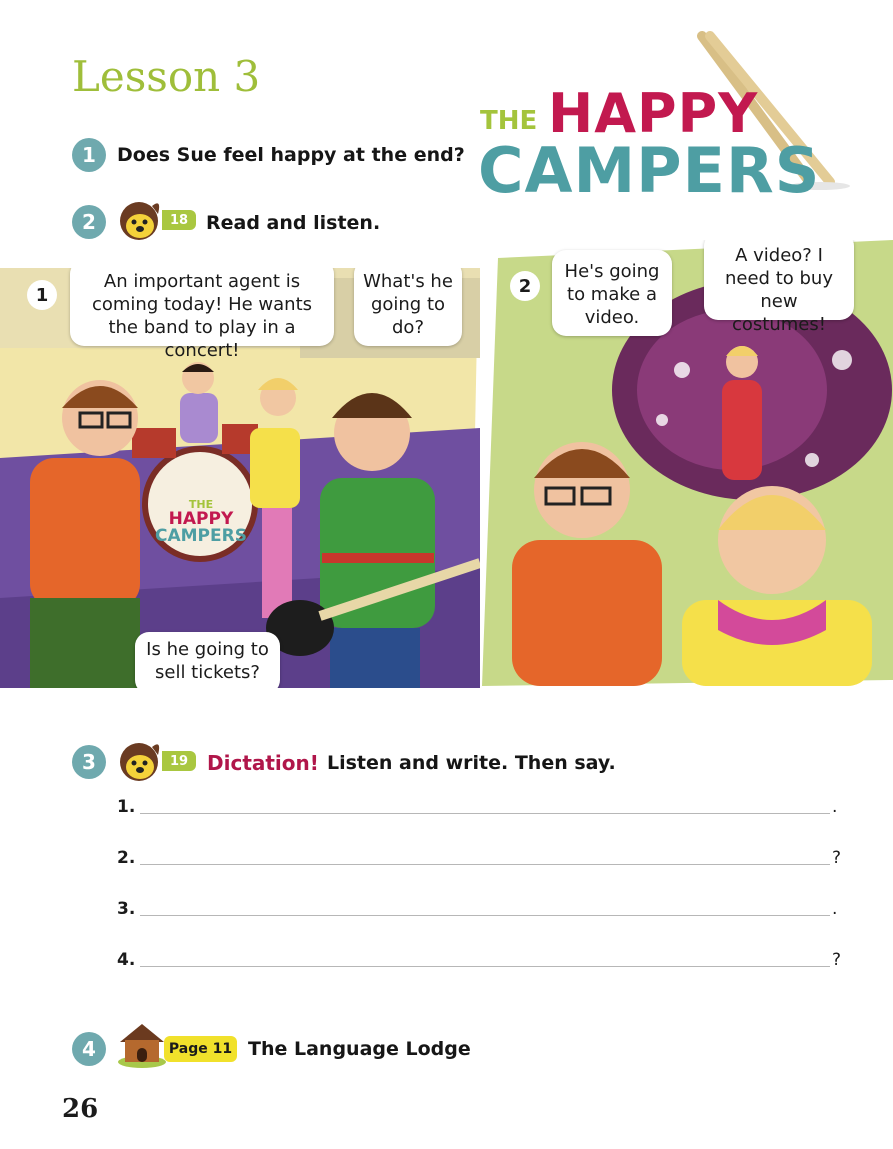 This screenshot has height=1149, width=893. Describe the element at coordinates (837, 858) in the screenshot. I see `line-2-end: ?` at that location.